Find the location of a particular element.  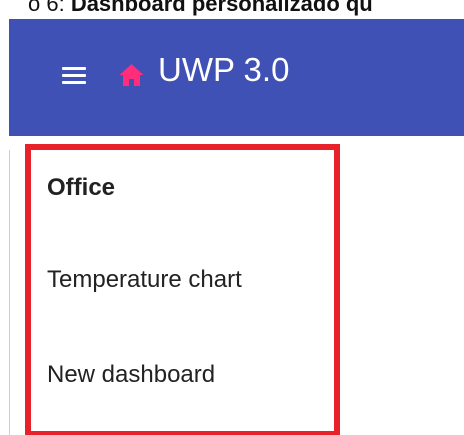

caption-highlight: Dashboard personalizado qu is located at coordinates (221, 8).